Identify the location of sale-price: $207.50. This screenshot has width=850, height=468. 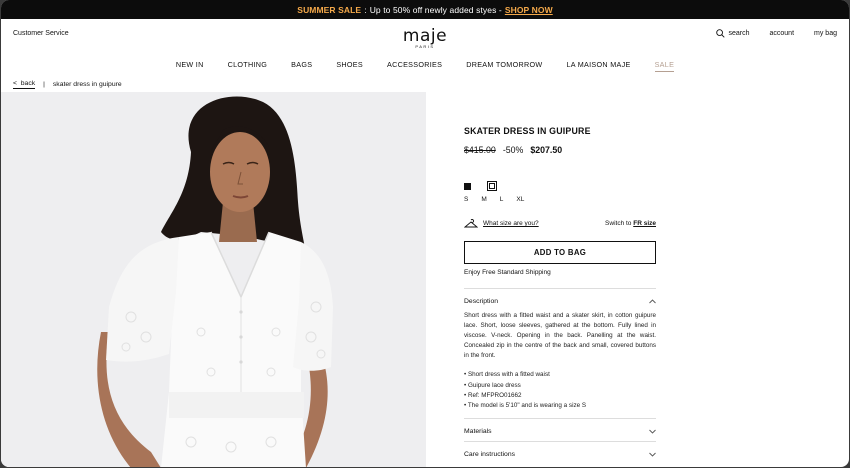
(546, 150).